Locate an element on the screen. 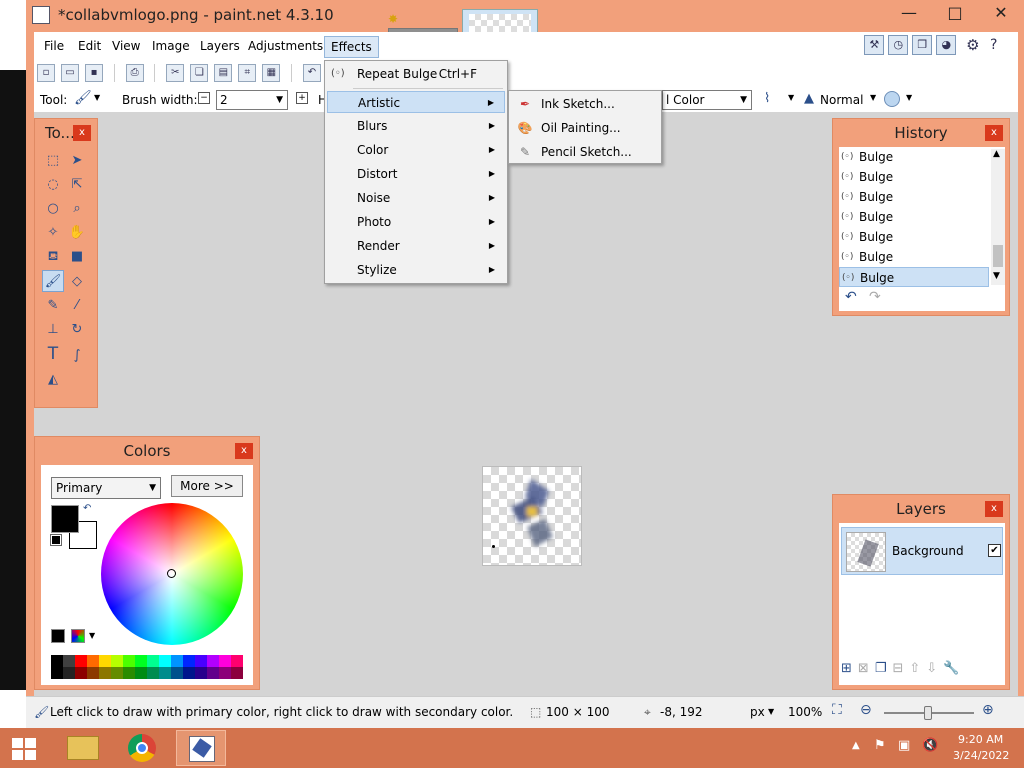 The image size is (1024, 768). menu-edit: Edit is located at coordinates (89, 47).